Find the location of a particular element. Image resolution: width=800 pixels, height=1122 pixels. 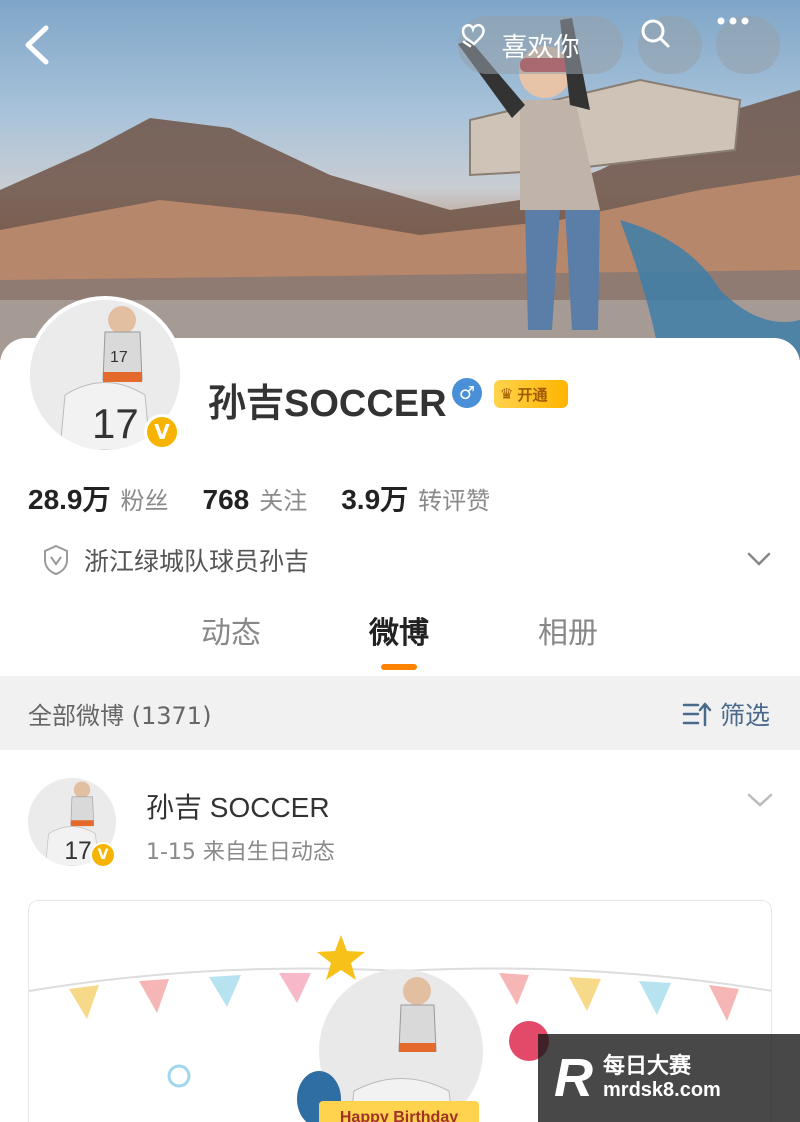

chevron-down-icon is located at coordinates (759, 559).